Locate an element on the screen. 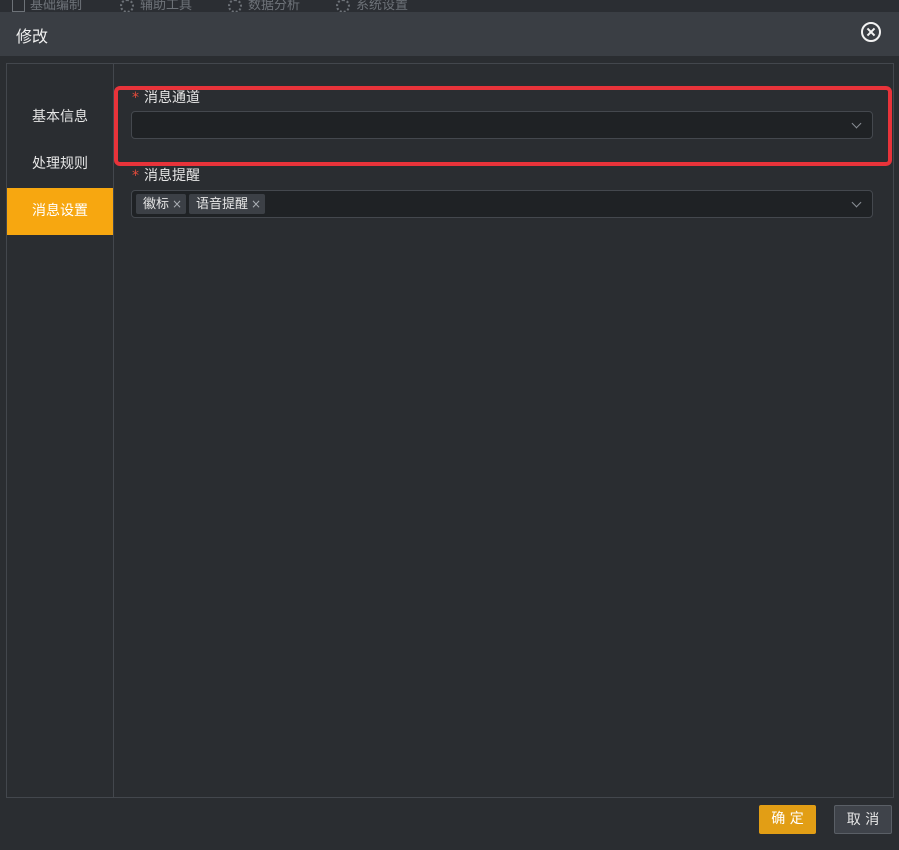 Image resolution: width=899 pixels, height=850 pixels. background-app-nav: 基础编制 辅助工具 数据分析 系统设置 is located at coordinates (449, 6).